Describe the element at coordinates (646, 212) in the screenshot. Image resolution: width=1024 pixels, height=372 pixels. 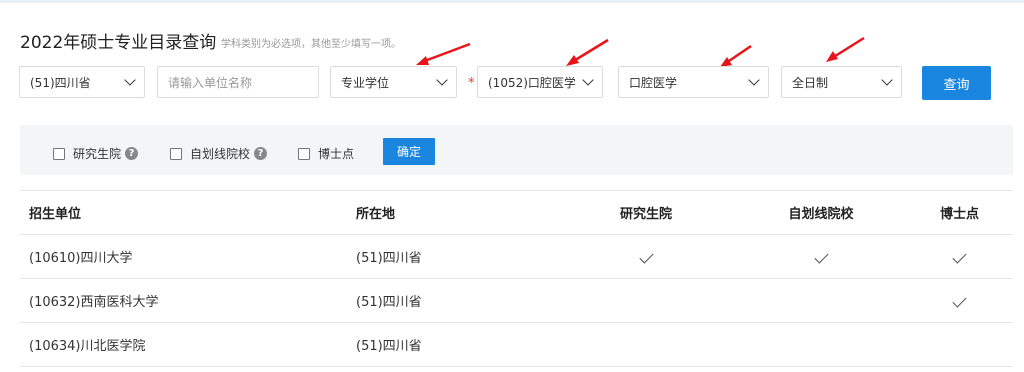
I see `column-header: 研究生院` at that location.